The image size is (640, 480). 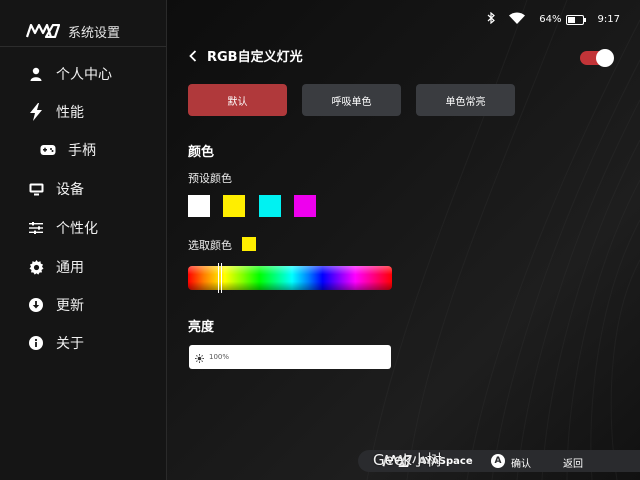 I want to click on sidebar-item-personalize: 个性化, so click(x=63, y=228).